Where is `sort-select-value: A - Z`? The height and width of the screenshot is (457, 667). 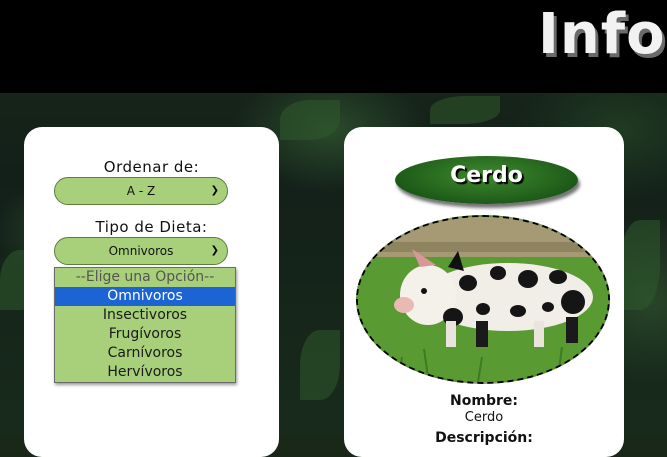 sort-select-value: A - Z is located at coordinates (141, 191).